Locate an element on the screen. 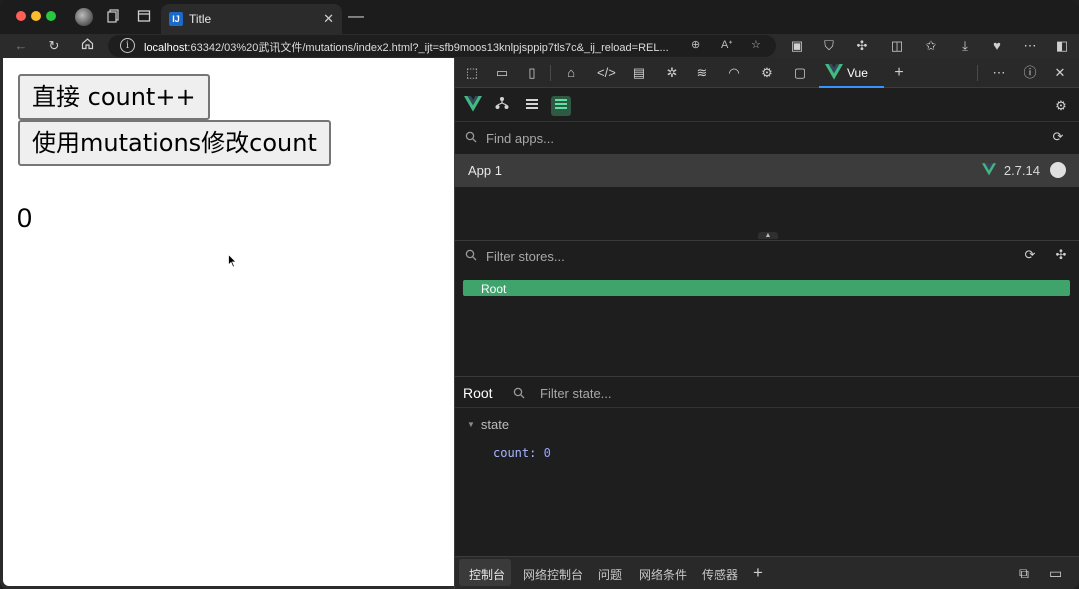  zoom-icon: ⊕ is located at coordinates (695, 44).